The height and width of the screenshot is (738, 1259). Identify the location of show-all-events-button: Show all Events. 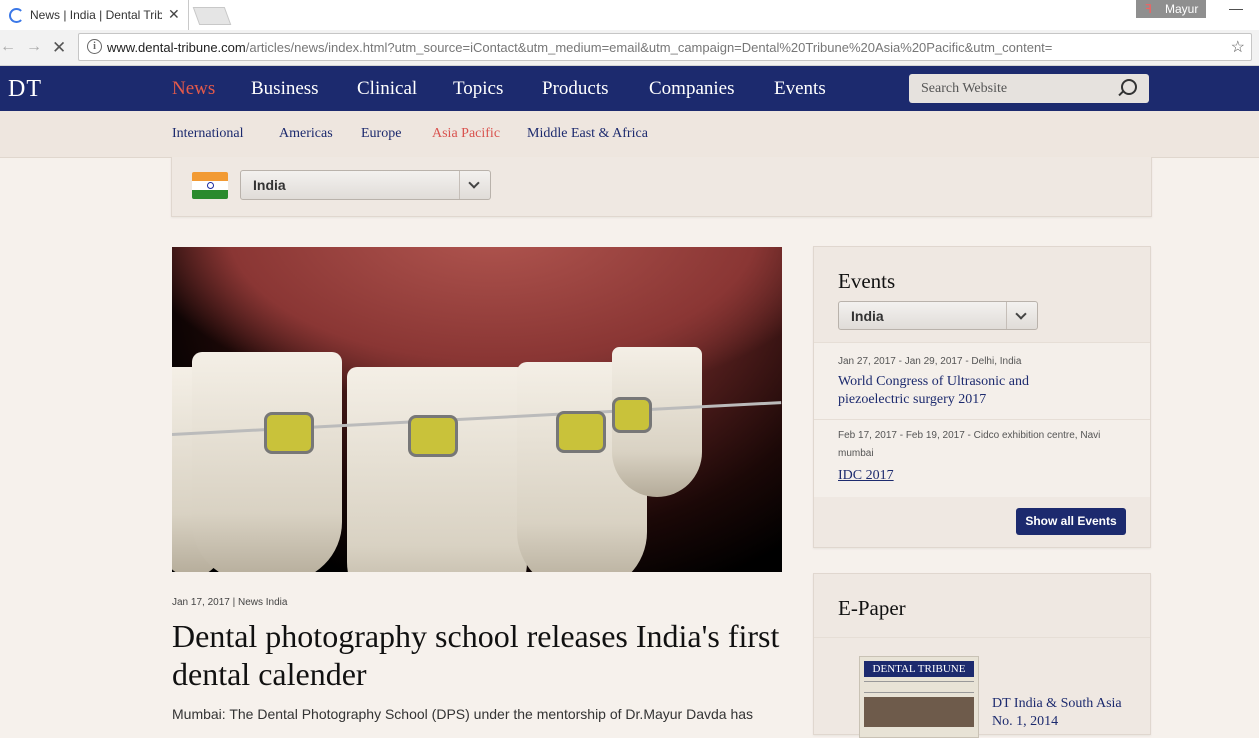
(1071, 521).